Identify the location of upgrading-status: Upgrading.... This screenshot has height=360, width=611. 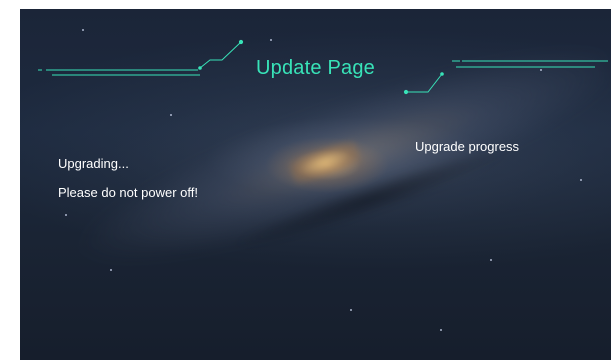
(93, 163).